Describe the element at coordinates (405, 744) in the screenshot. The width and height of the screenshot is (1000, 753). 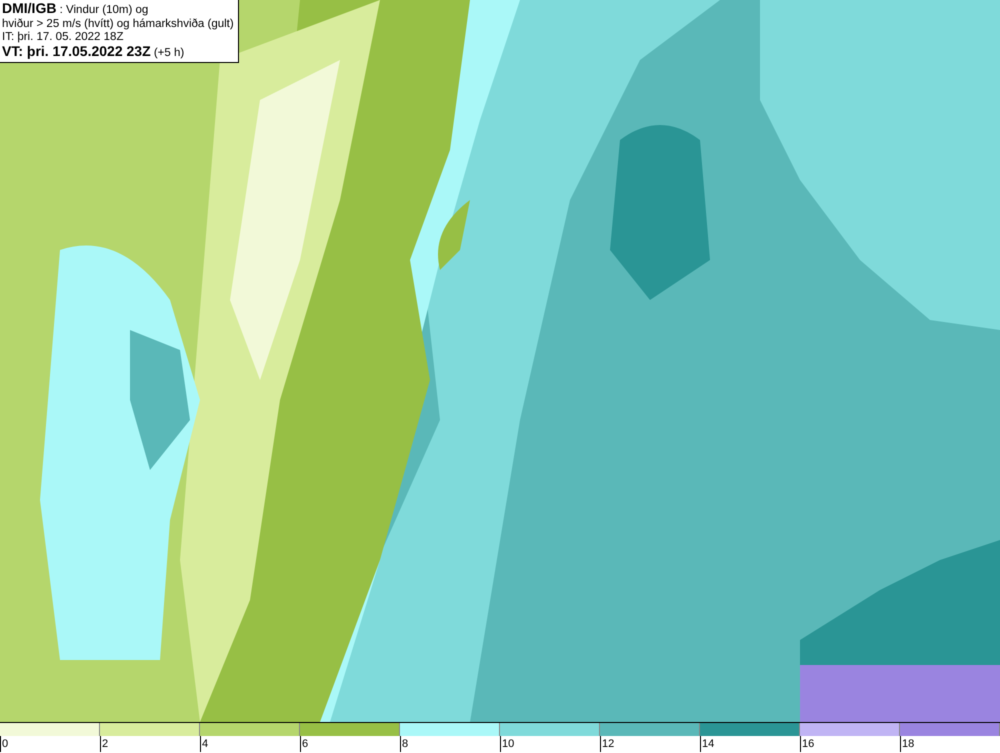
I see `tick-label: 8` at that location.